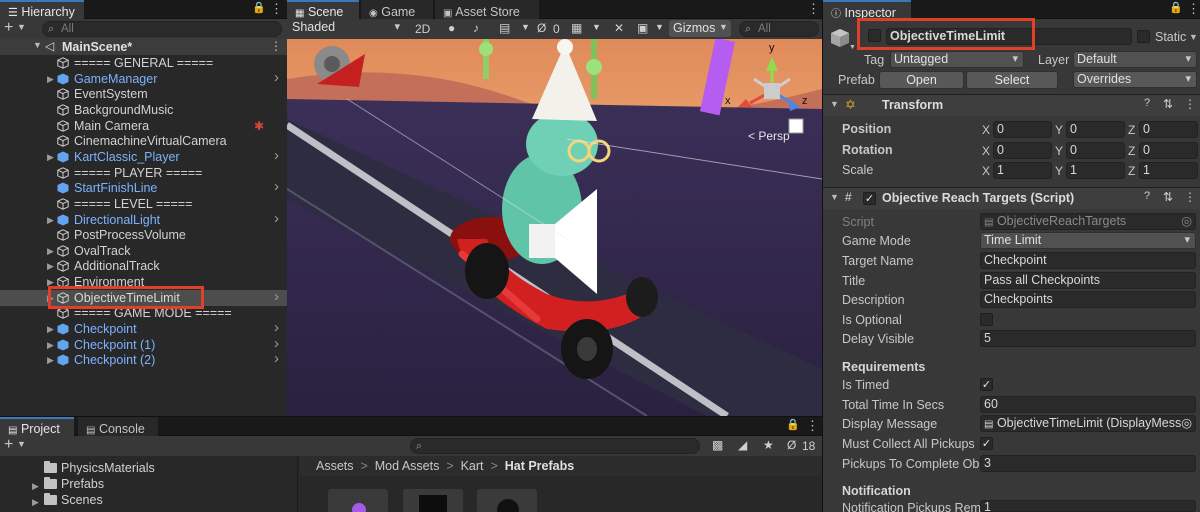  What do you see at coordinates (476, 28) in the screenshot?
I see `audio-speaker-icon: ♪` at bounding box center [476, 28].